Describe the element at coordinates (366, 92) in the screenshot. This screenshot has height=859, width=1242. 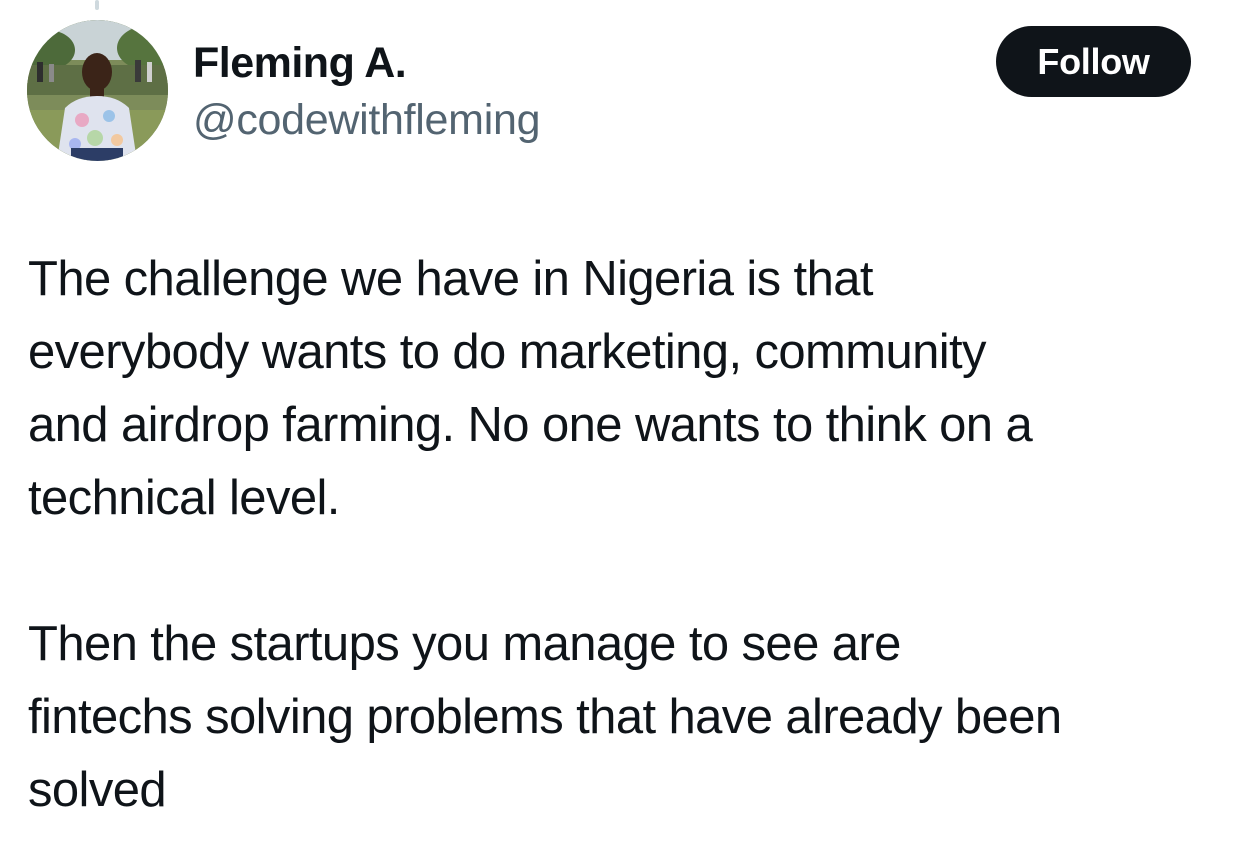
I see `author-info: Fleming A. @codewithfleming` at that location.